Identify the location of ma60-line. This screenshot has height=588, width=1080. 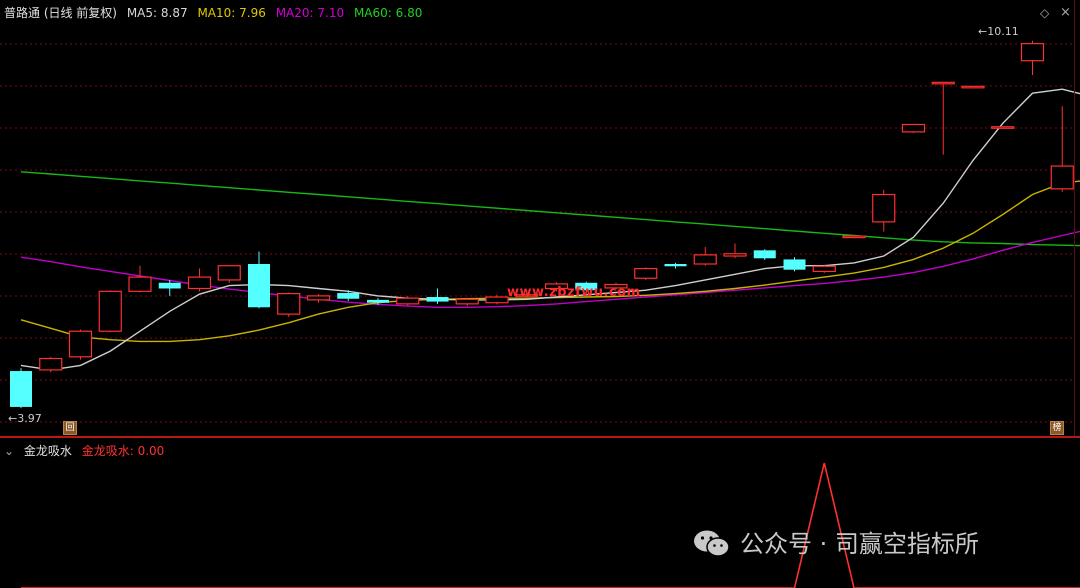
(550, 209).